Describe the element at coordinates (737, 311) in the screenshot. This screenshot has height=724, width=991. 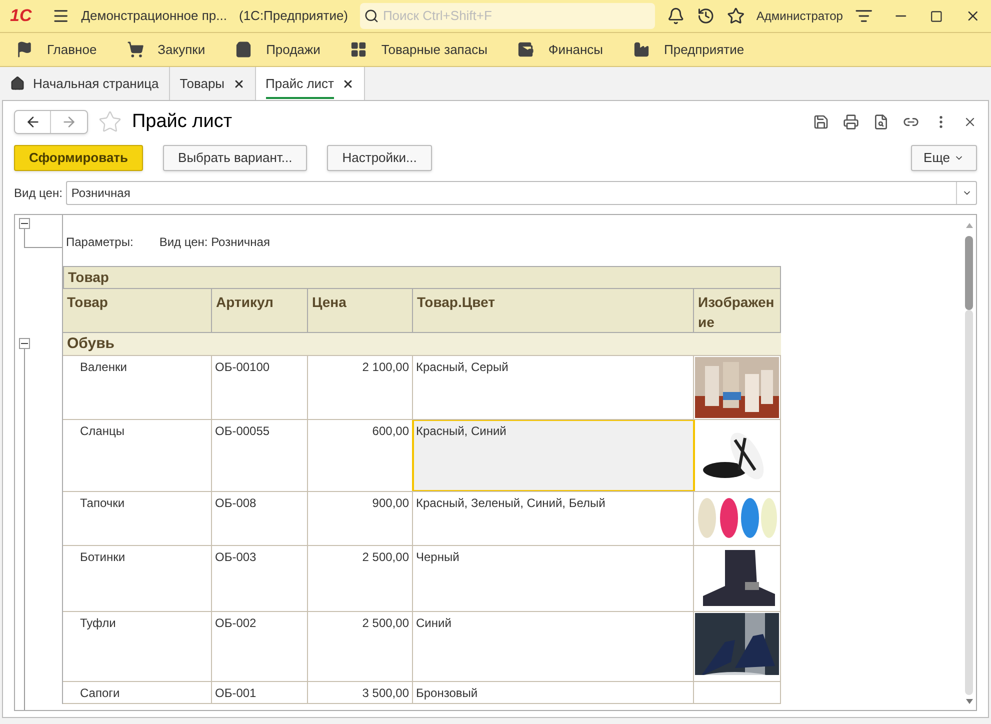
I see `column-header: Изображение` at that location.